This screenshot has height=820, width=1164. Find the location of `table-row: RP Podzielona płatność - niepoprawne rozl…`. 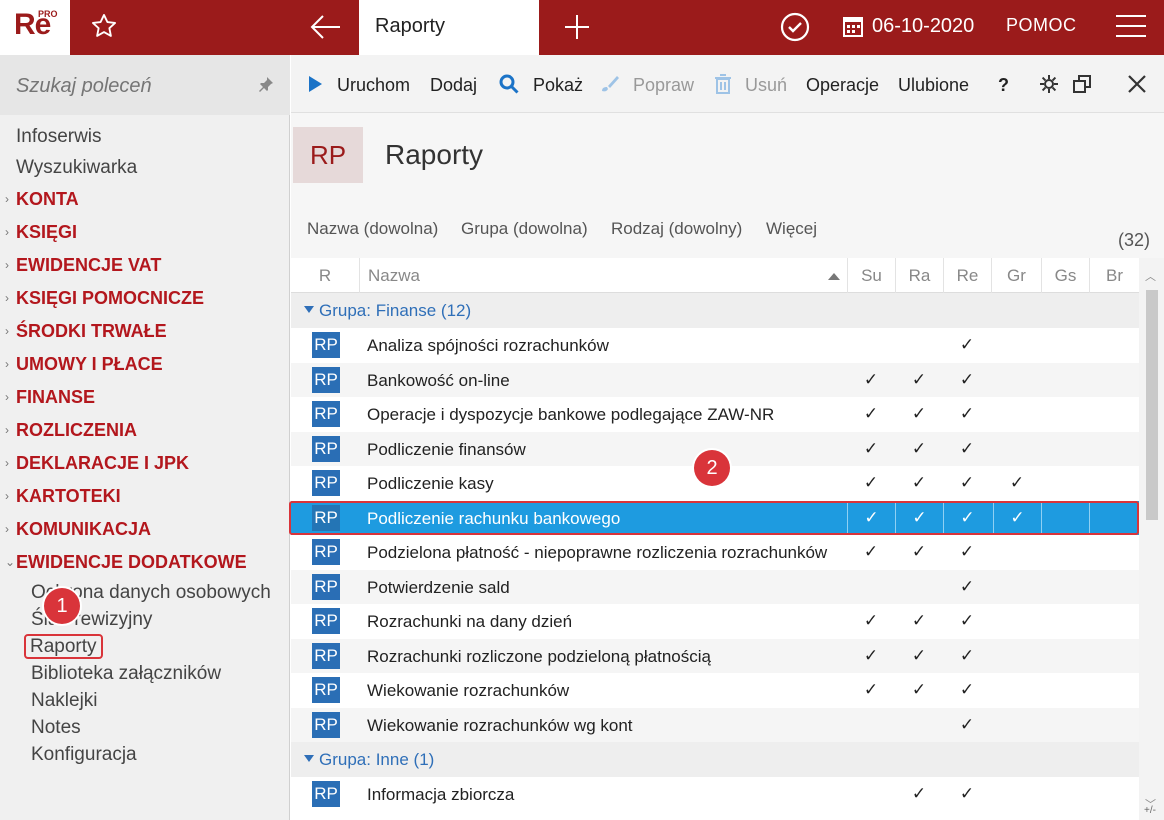

table-row: RP Podzielona płatność - niepoprawne rozl… is located at coordinates (715, 552).